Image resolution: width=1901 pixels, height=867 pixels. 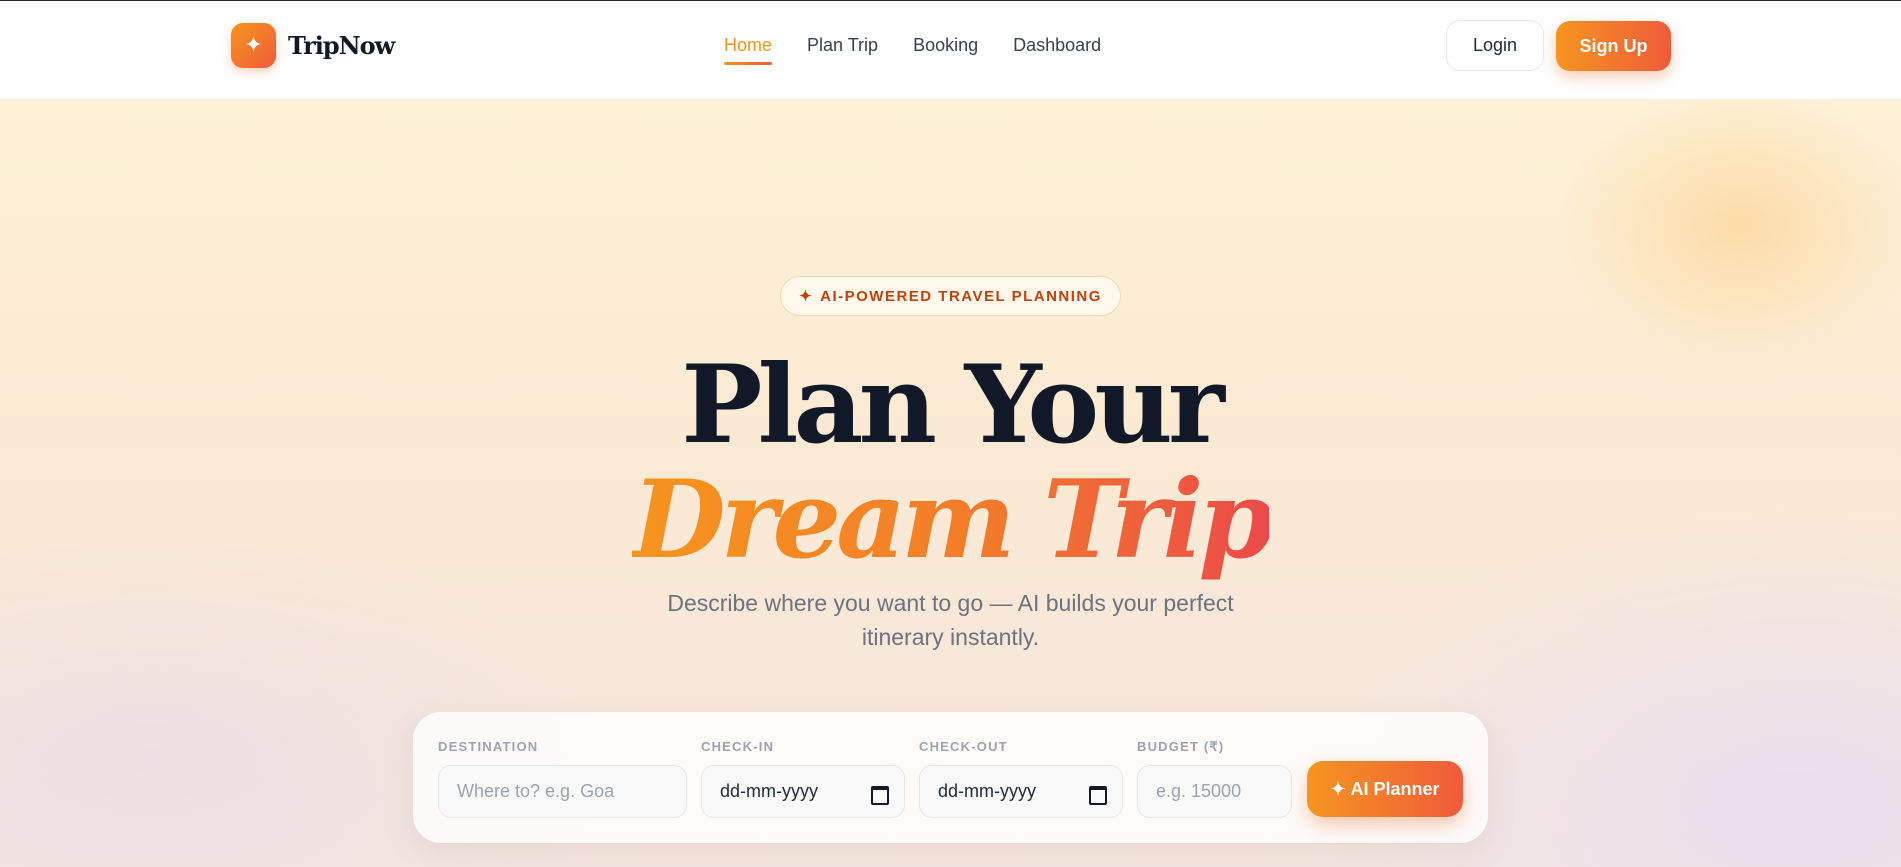 I want to click on budget-placeholder: e.g. 15000, so click(x=1199, y=791).